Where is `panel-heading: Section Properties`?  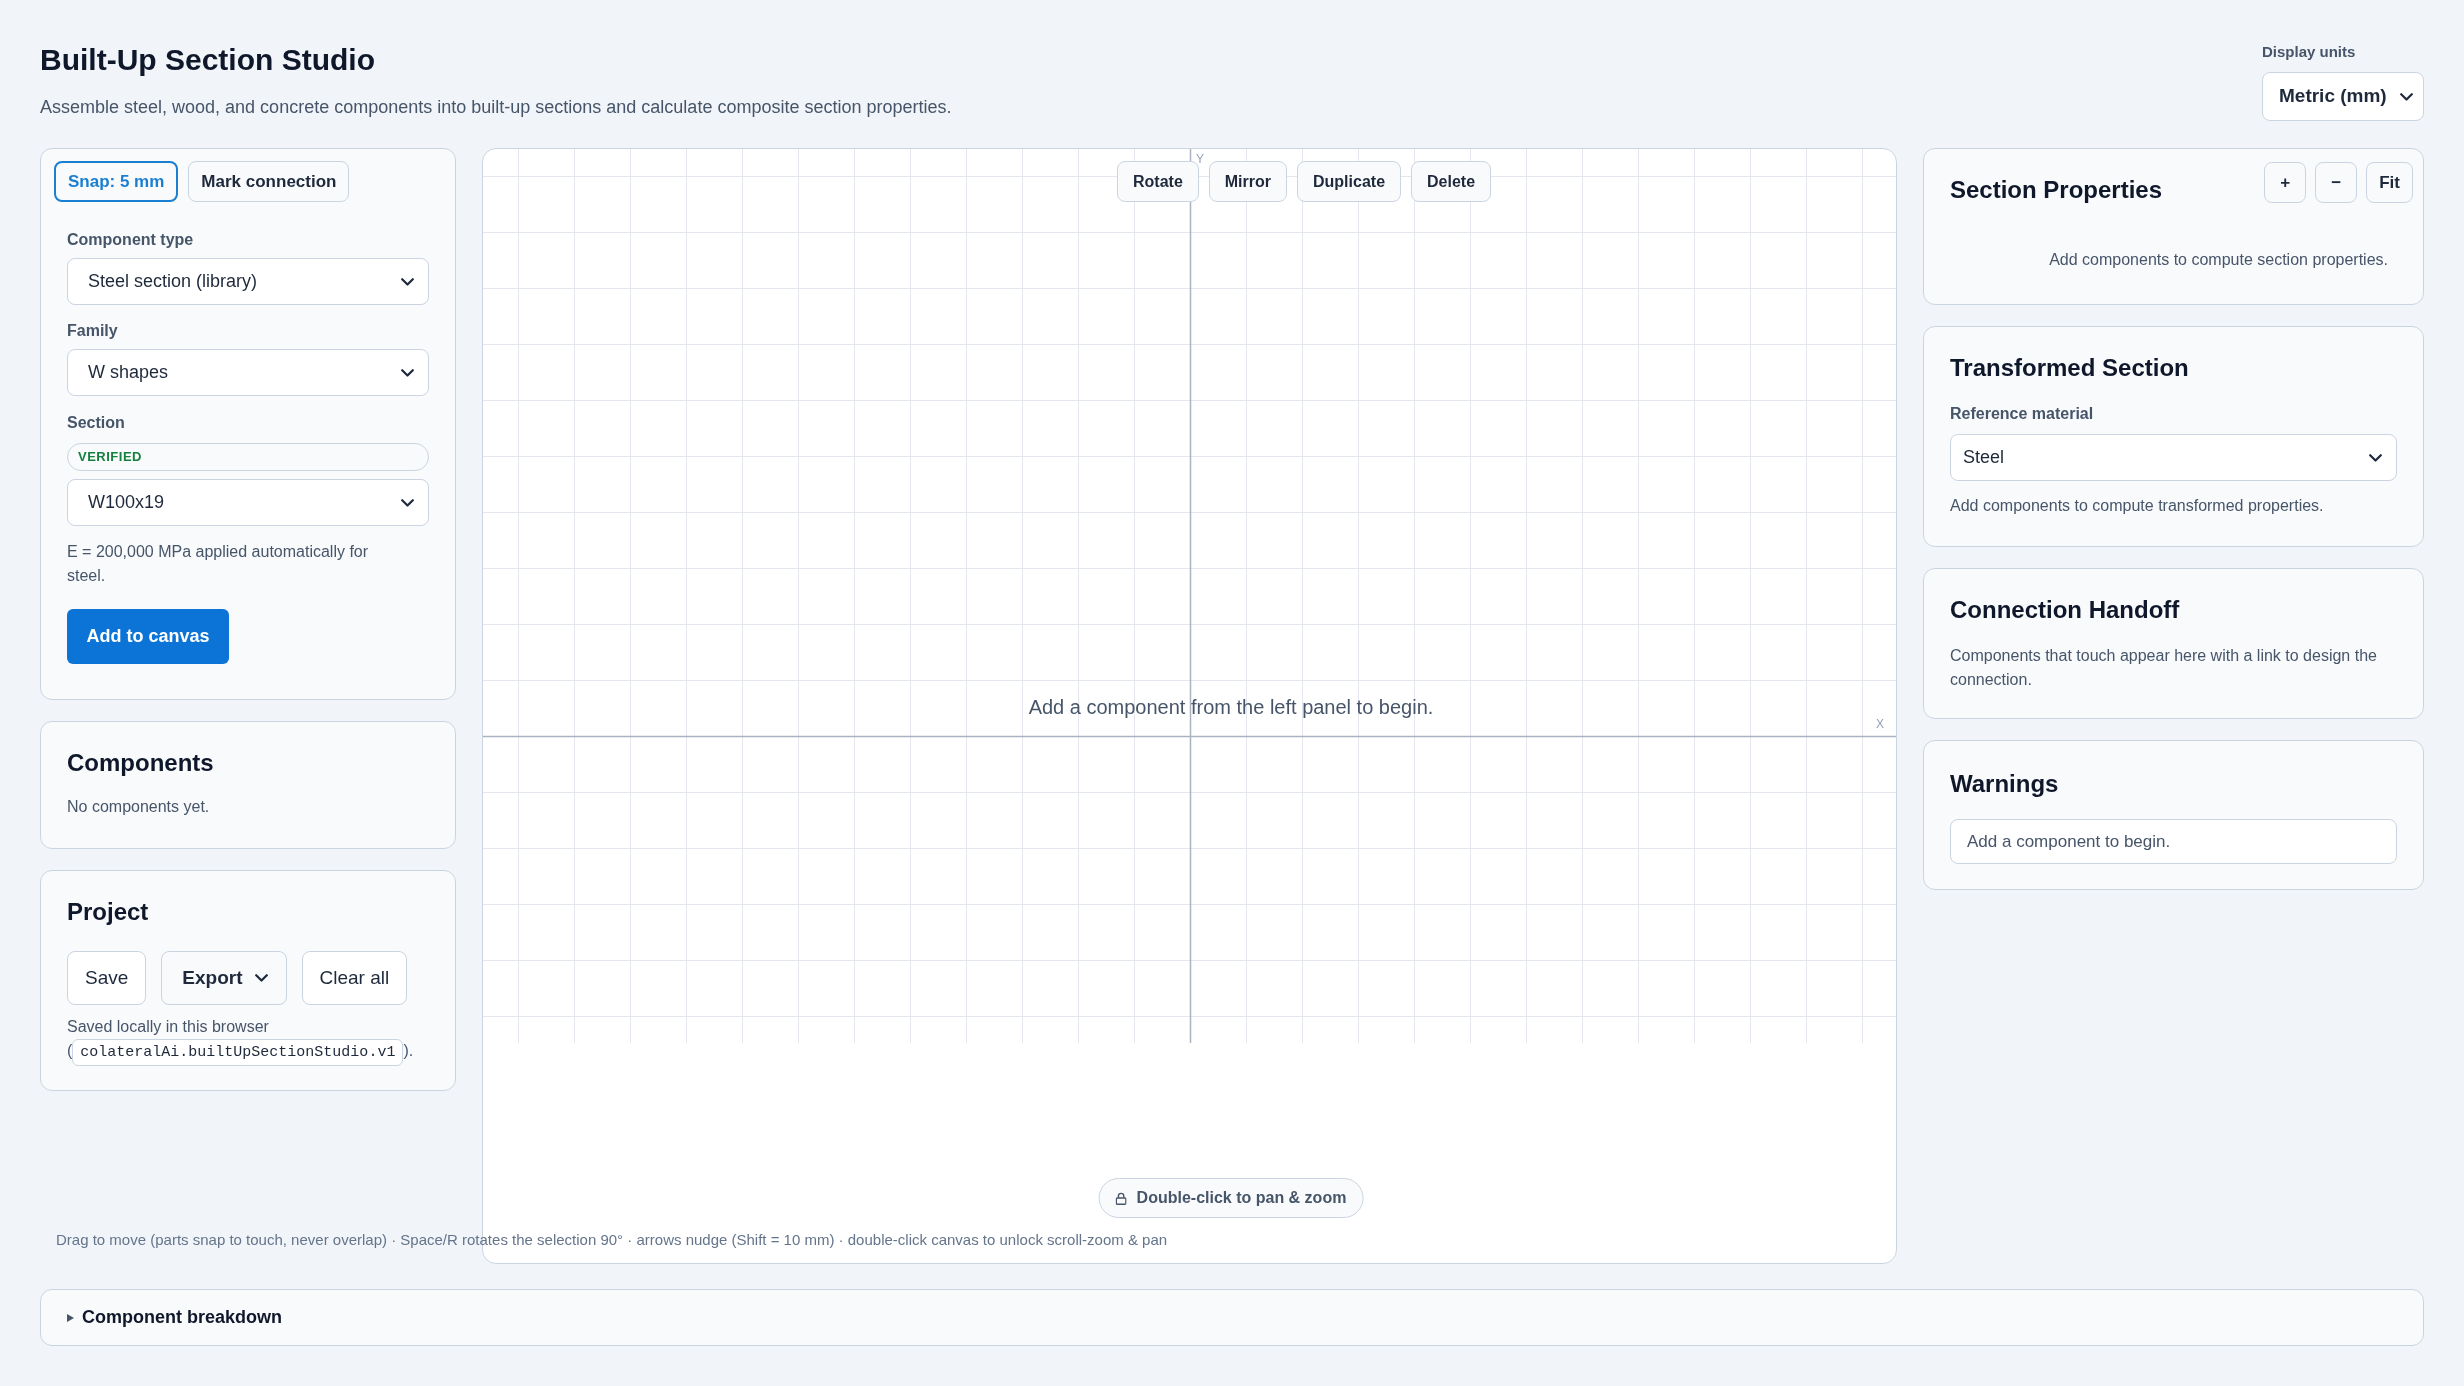 panel-heading: Section Properties is located at coordinates (2056, 190).